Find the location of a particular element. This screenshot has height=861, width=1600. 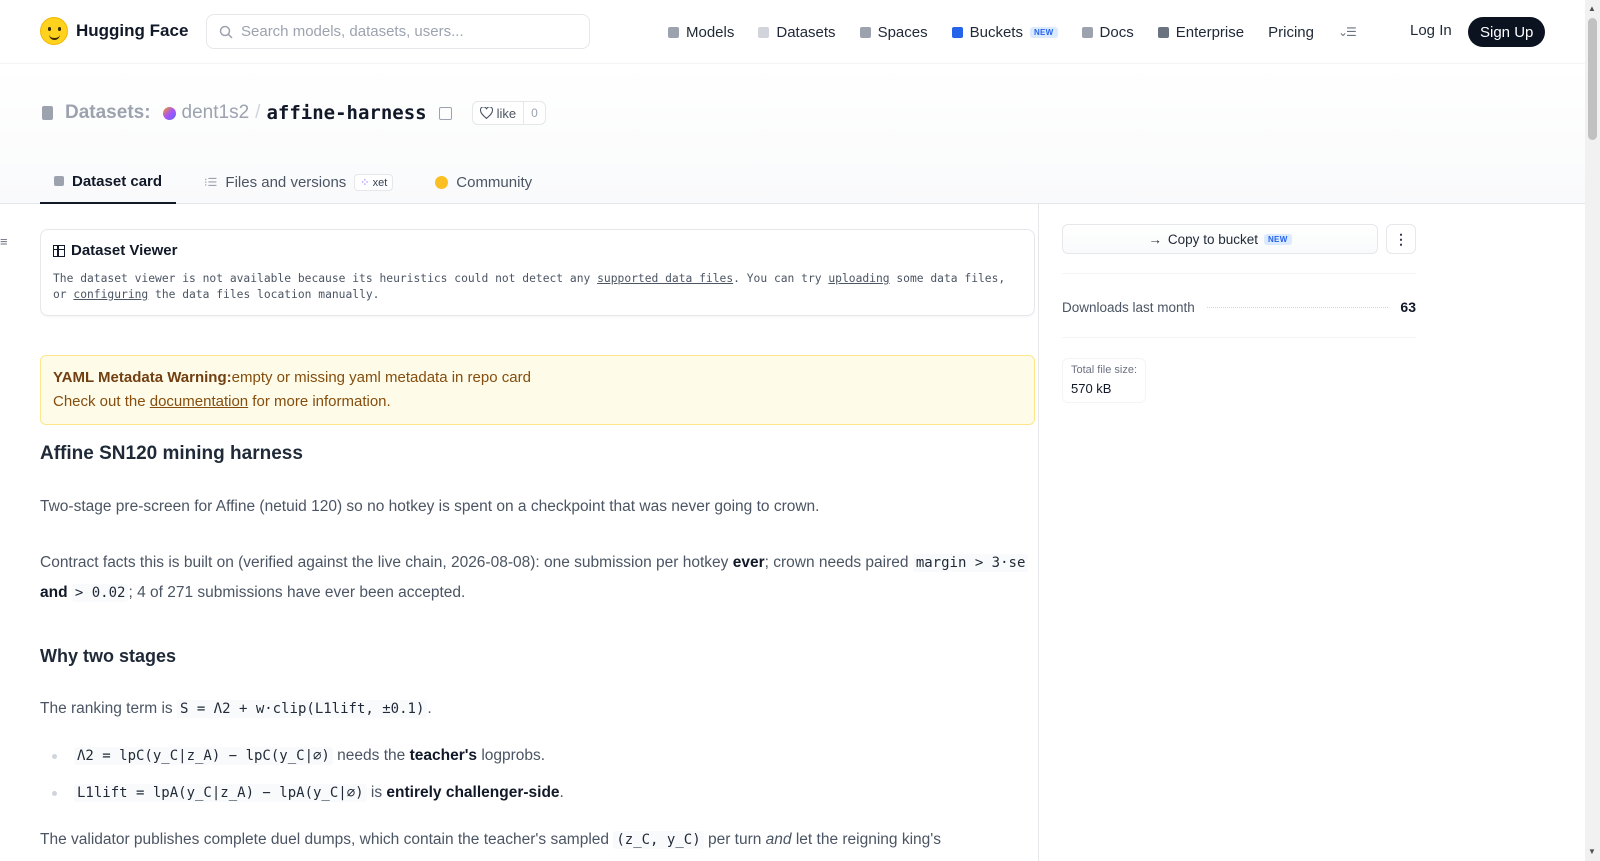

p2-bold-and: and is located at coordinates (56, 592).